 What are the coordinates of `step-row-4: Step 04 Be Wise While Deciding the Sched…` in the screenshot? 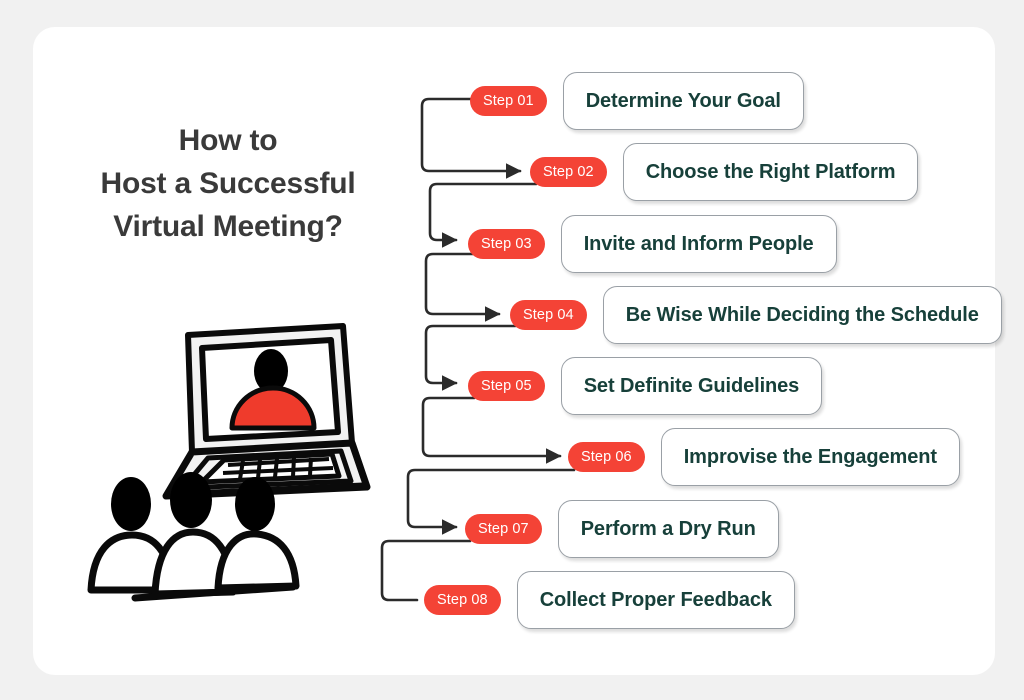 It's located at (756, 315).